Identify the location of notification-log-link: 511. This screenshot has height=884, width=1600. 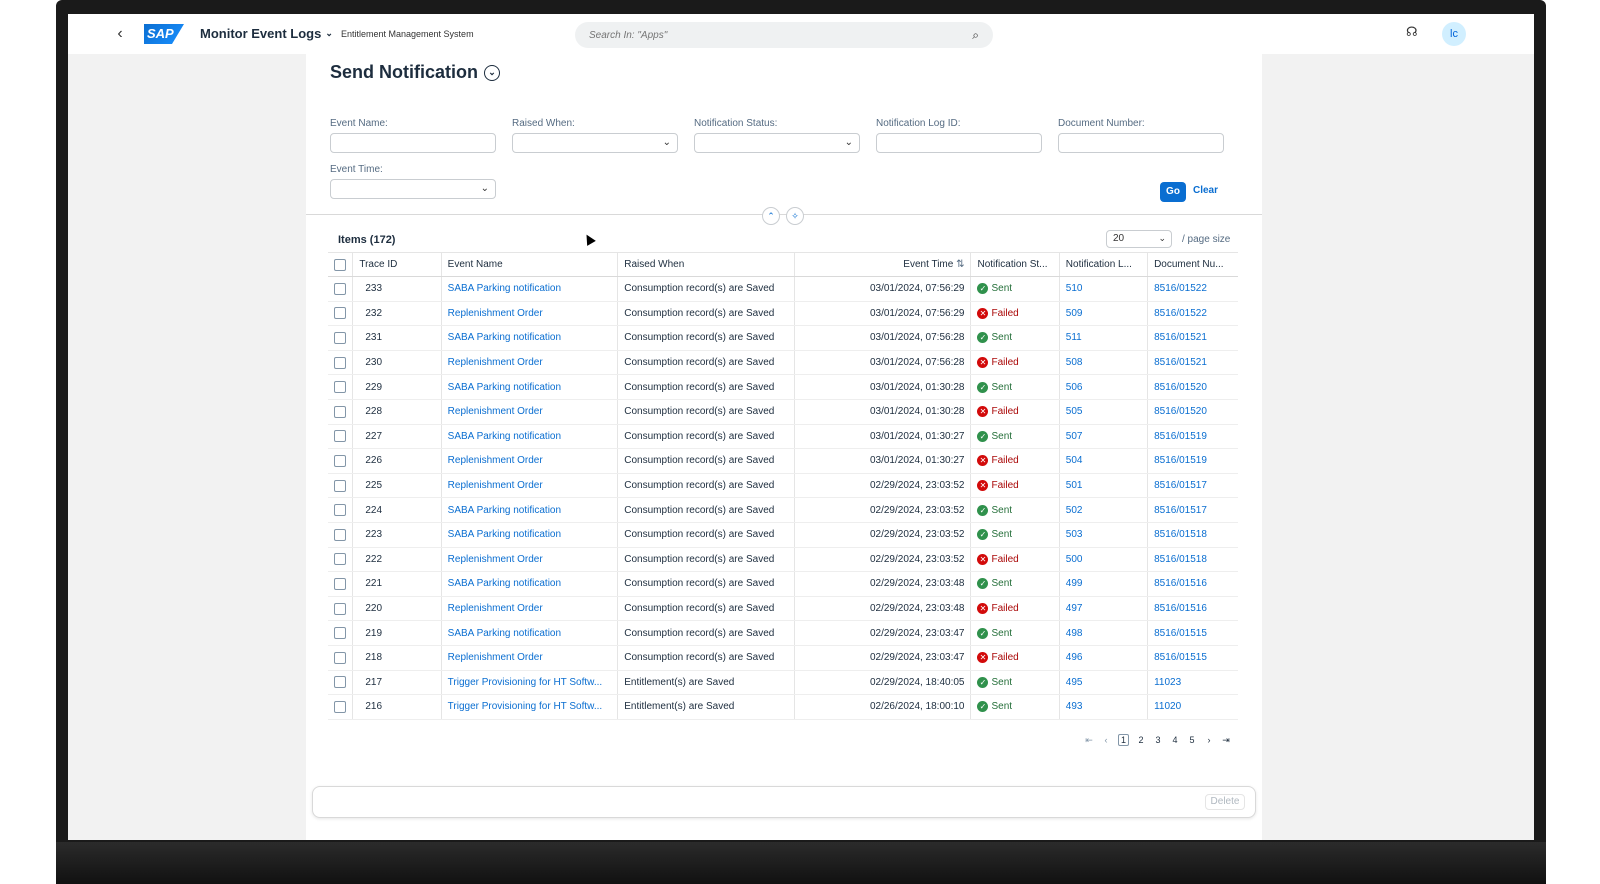
(1103, 338).